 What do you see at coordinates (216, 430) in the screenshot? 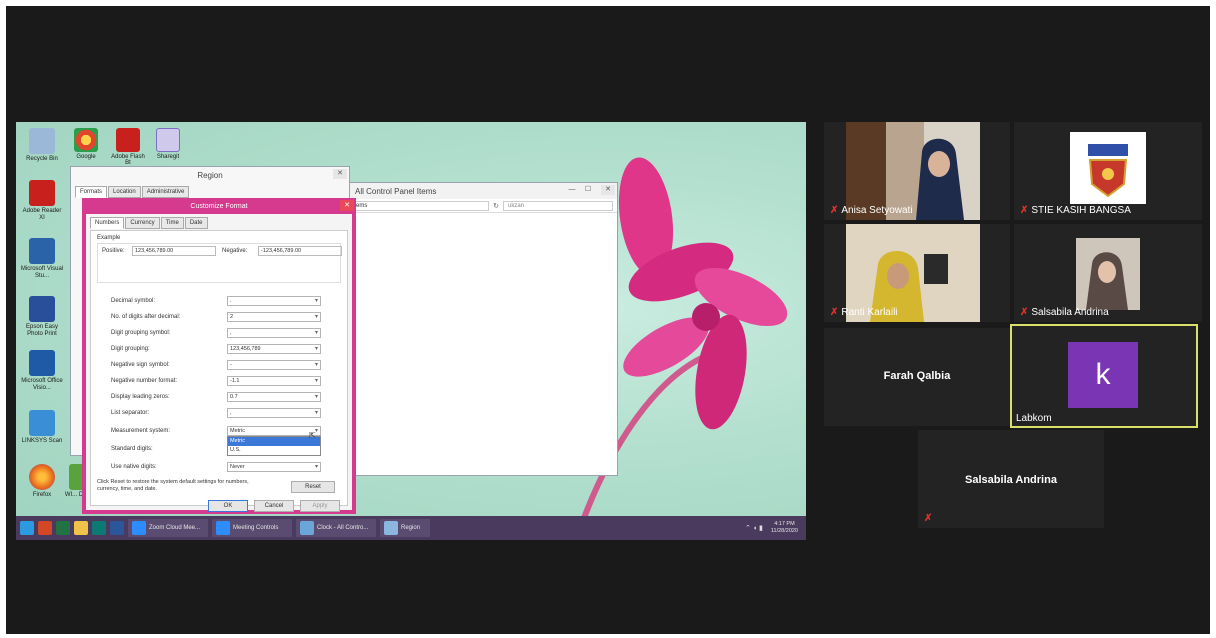
I see `measurement-system-field: Measurement system: Metric ▾` at bounding box center [216, 430].